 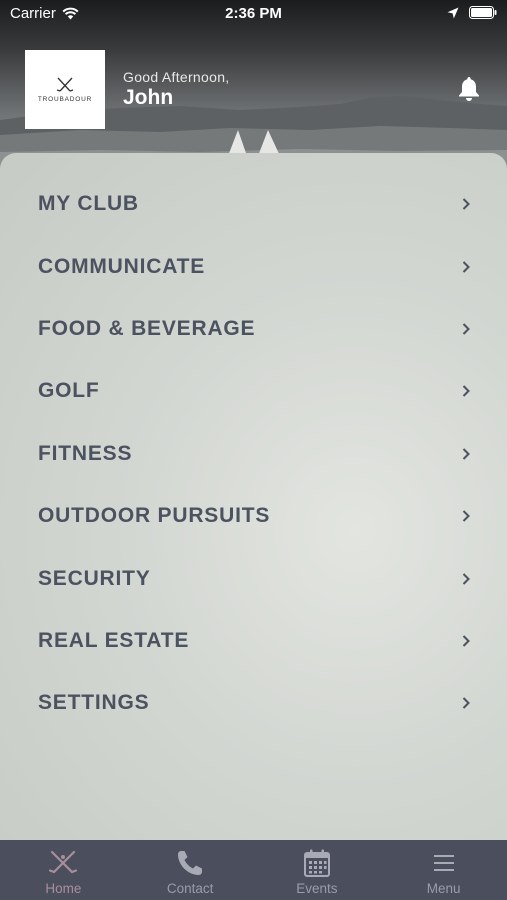 What do you see at coordinates (65, 99) in the screenshot?
I see `logo-text: TROUBADOUR` at bounding box center [65, 99].